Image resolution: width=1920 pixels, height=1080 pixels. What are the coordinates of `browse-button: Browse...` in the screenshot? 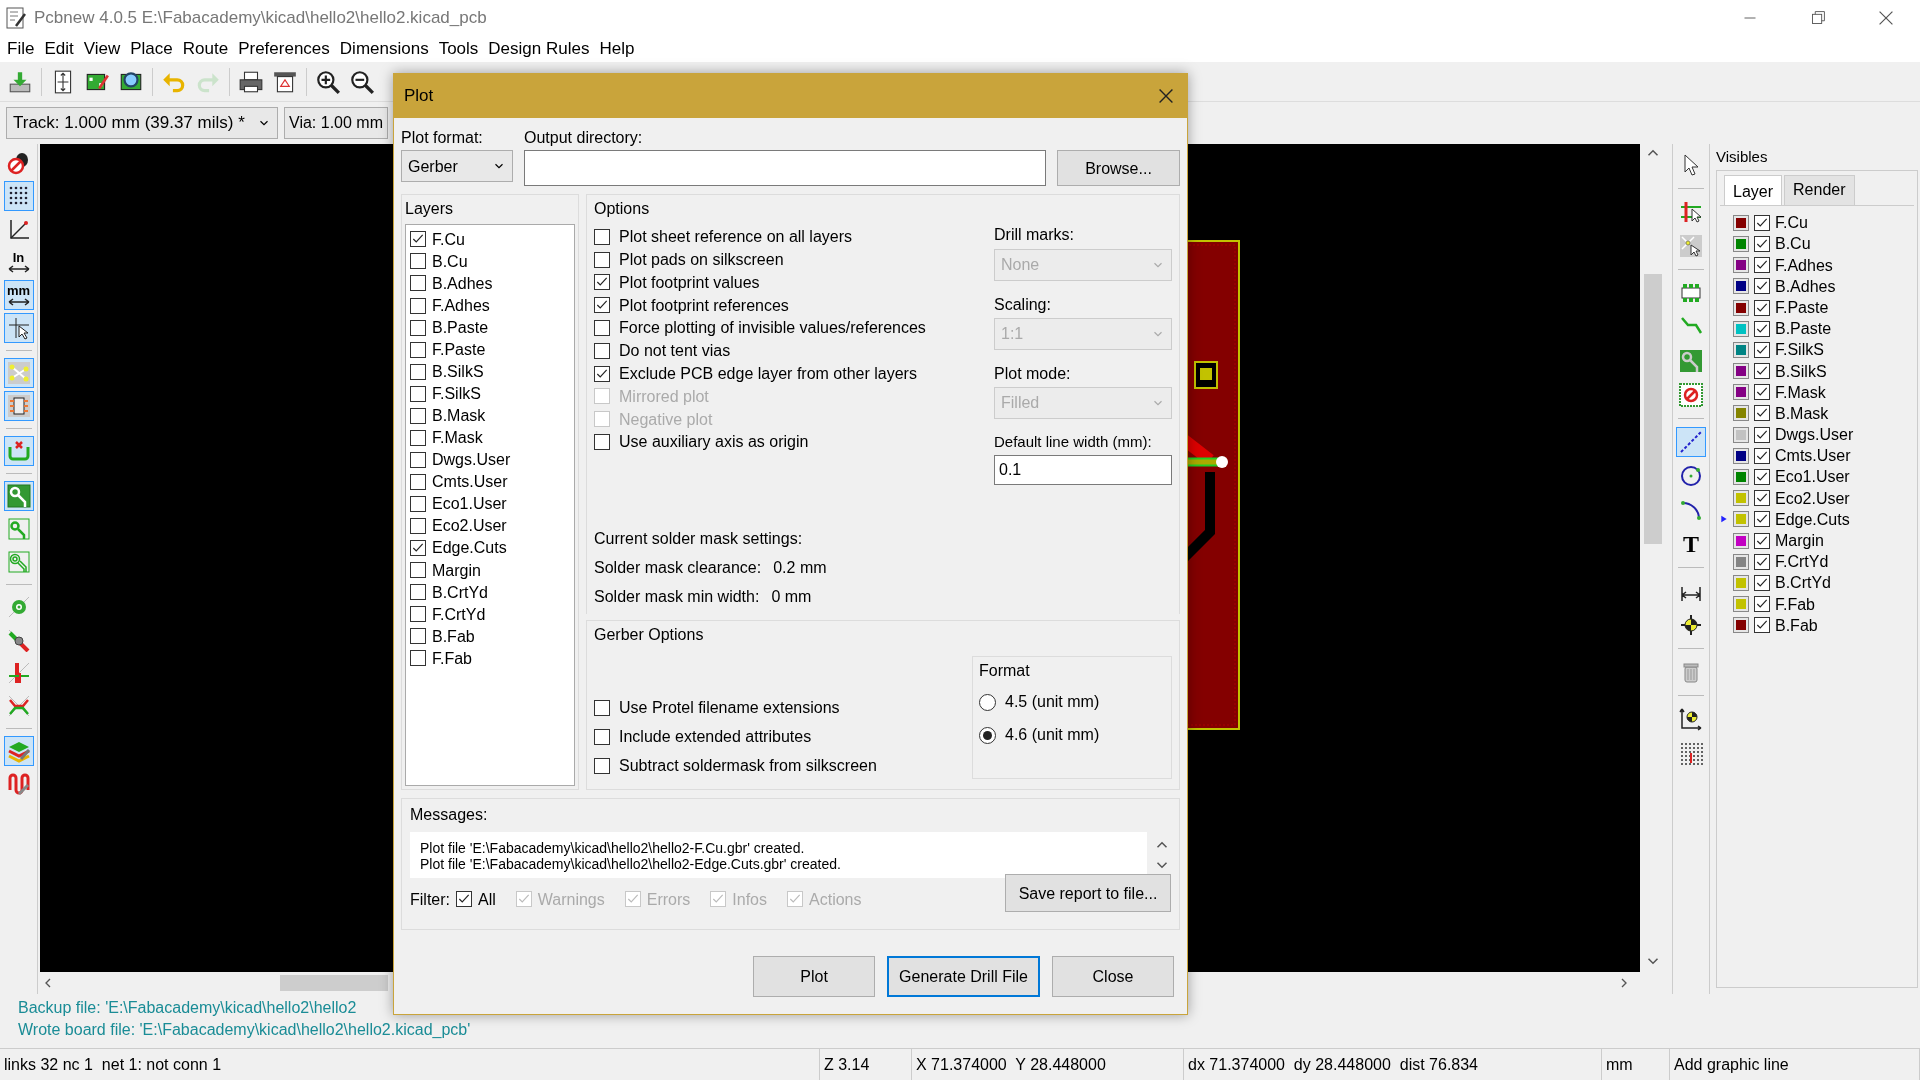 It's located at (1118, 168).